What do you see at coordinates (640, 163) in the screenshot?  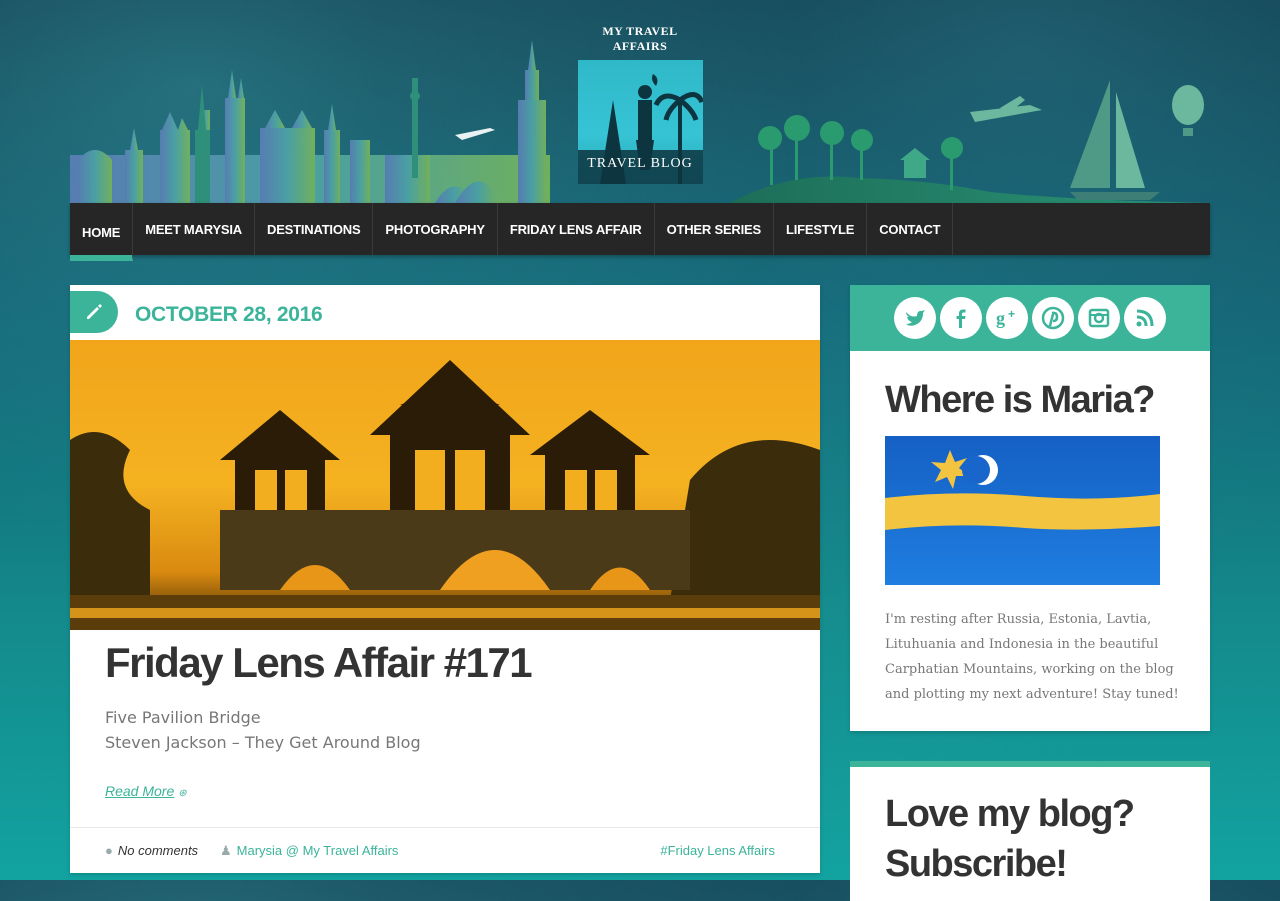 I see `logo-subtitle: Travel Blog` at bounding box center [640, 163].